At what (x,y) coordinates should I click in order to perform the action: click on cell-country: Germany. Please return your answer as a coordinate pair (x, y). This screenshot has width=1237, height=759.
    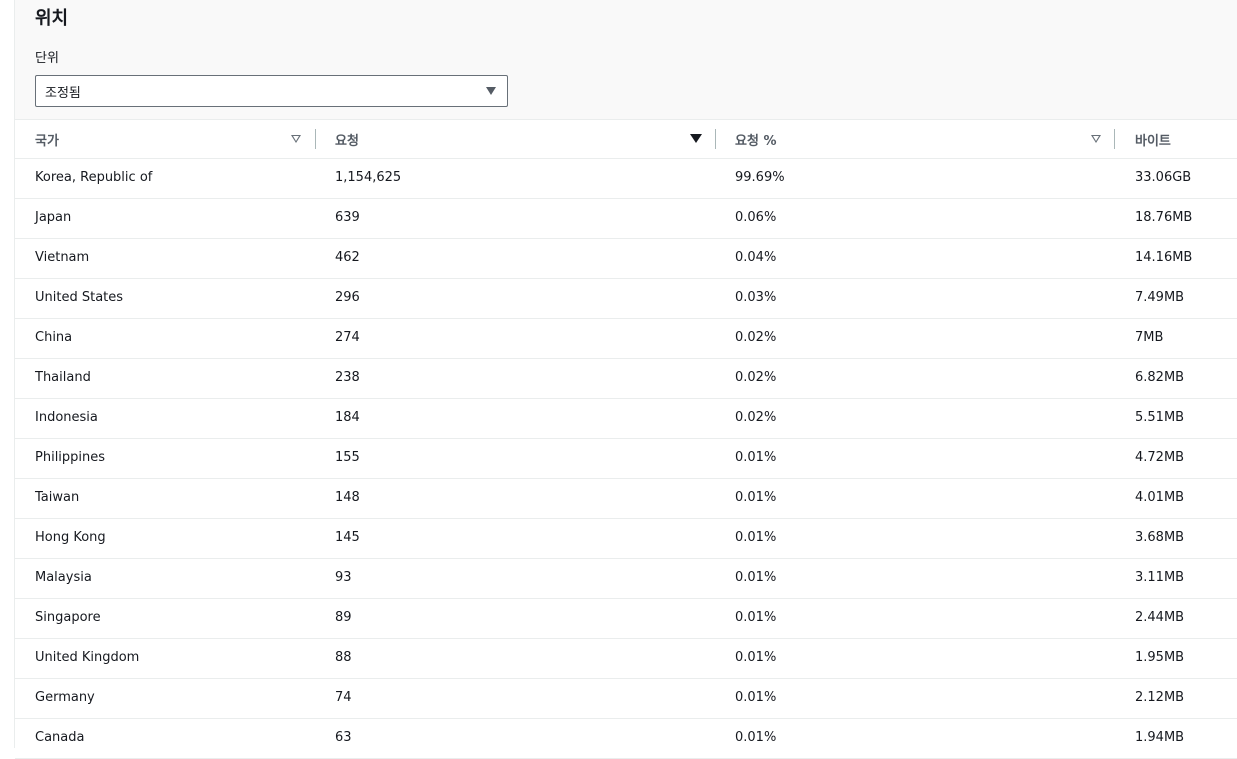
    Looking at the image, I should click on (65, 697).